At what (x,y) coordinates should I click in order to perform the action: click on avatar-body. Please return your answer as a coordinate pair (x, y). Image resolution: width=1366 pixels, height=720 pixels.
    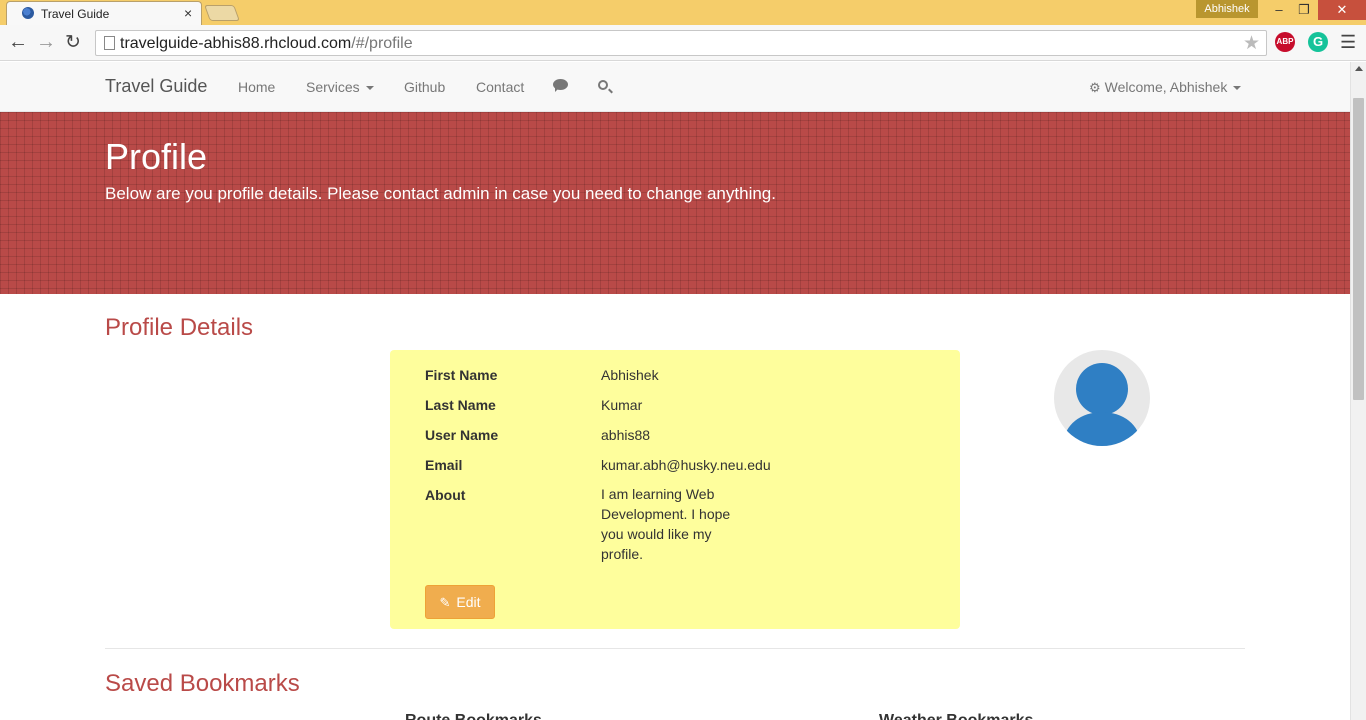
    Looking at the image, I should click on (1102, 429).